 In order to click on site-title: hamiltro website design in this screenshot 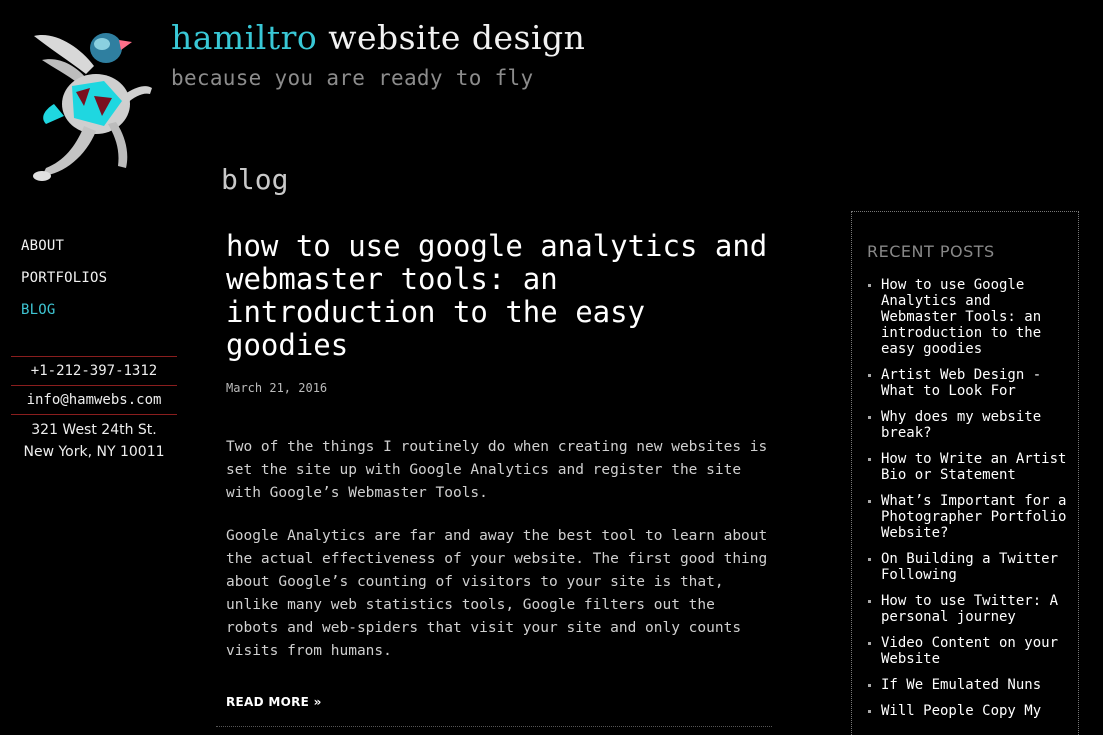, I will do `click(378, 37)`.